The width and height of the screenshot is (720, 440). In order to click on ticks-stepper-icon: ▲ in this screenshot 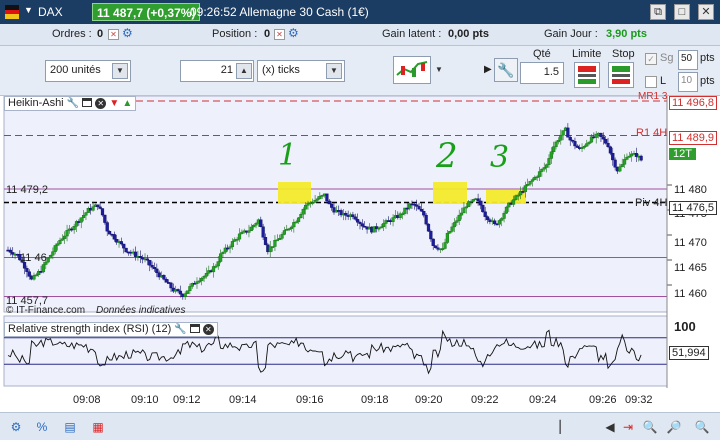, I will do `click(244, 71)`.